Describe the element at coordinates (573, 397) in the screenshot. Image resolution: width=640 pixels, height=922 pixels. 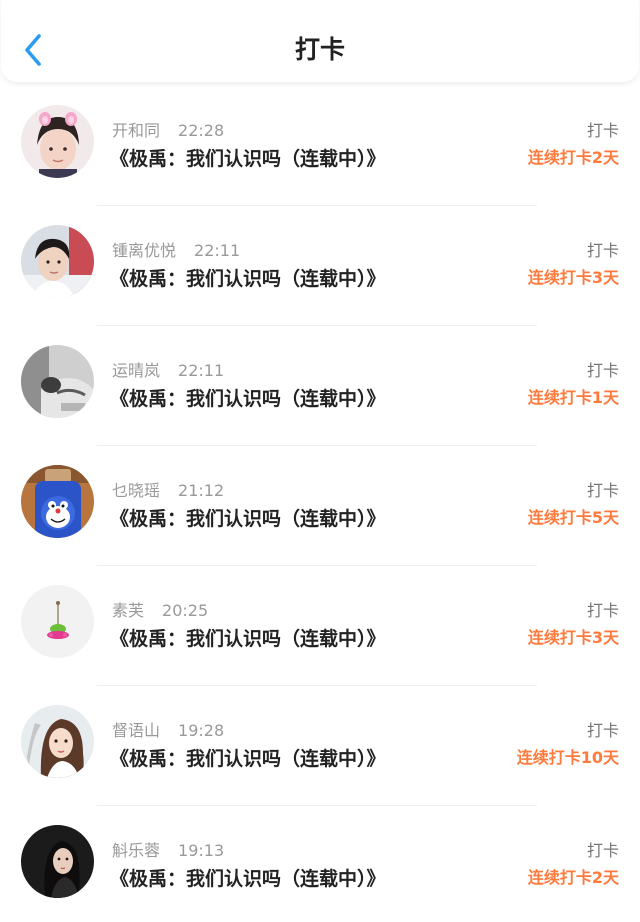
I see `streak-text: 连续打卡1天` at that location.